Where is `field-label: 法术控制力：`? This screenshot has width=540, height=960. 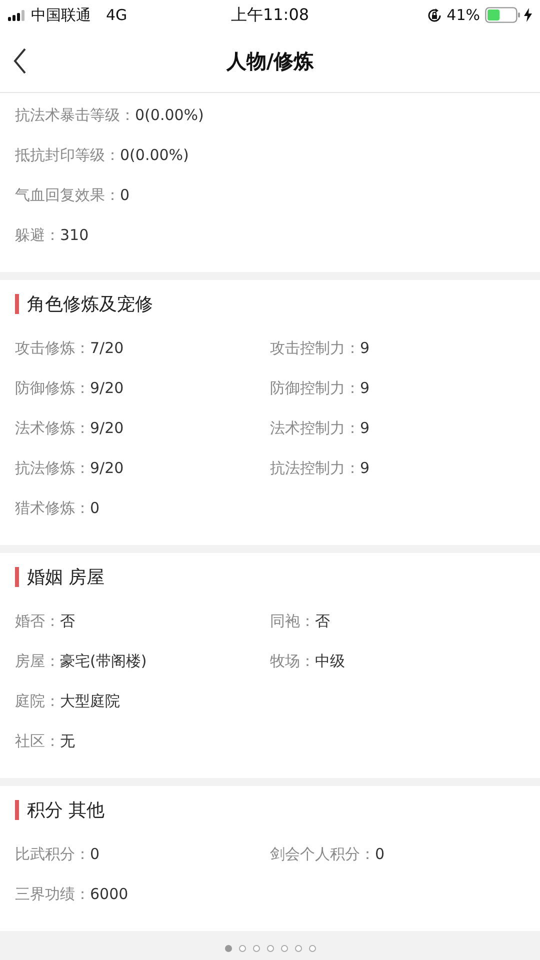
field-label: 法术控制力： is located at coordinates (315, 428).